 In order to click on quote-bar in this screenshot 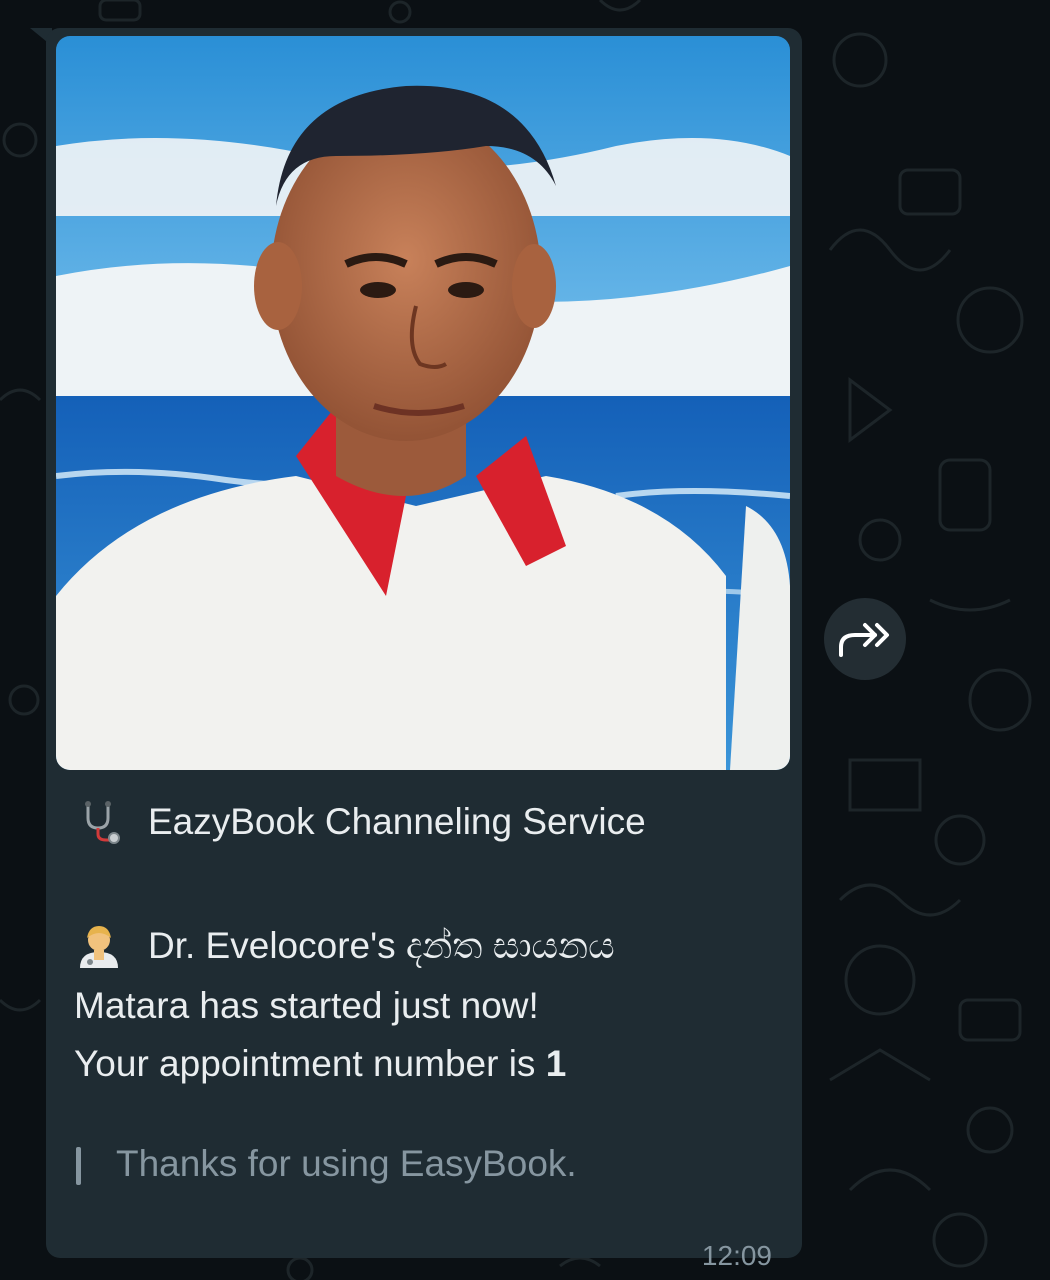, I will do `click(78, 1166)`.